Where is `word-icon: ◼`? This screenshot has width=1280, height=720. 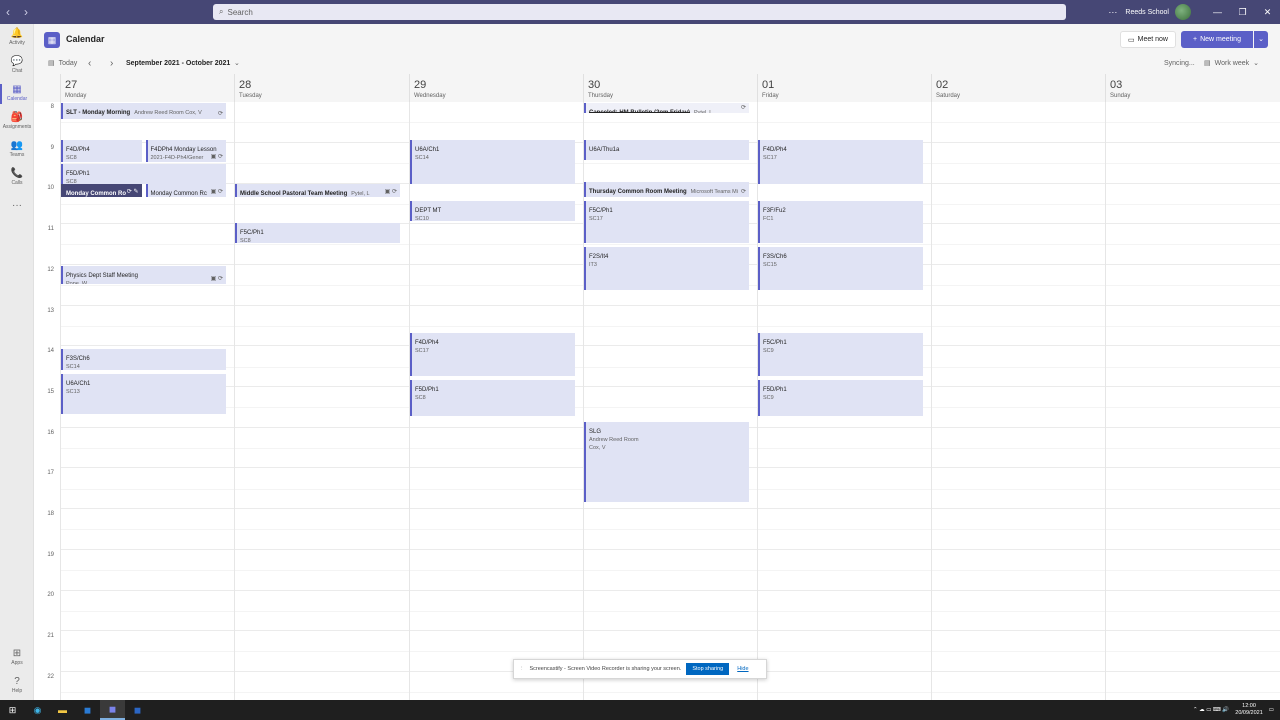 word-icon: ◼ is located at coordinates (137, 710).